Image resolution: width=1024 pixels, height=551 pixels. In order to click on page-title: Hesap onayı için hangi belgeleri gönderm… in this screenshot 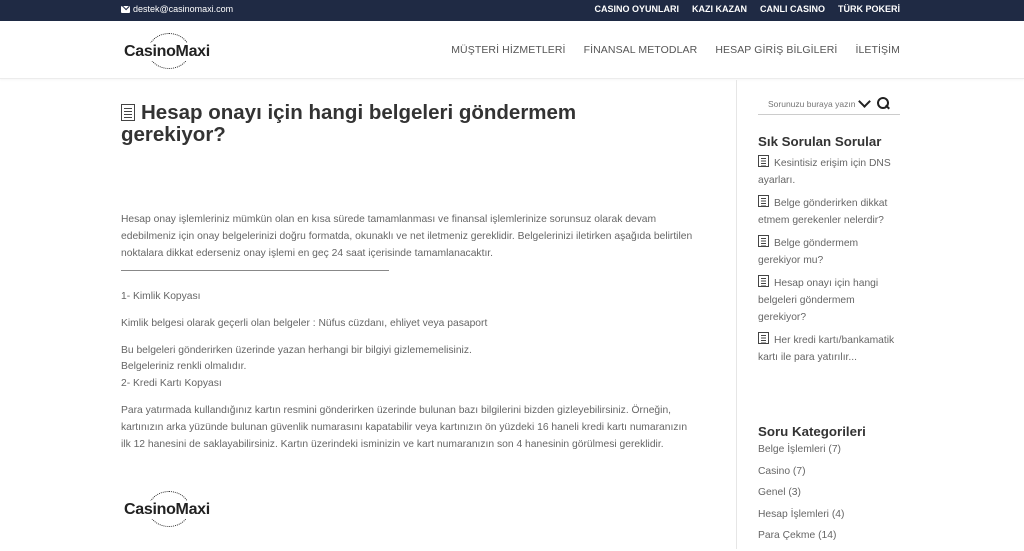, I will do `click(381, 124)`.